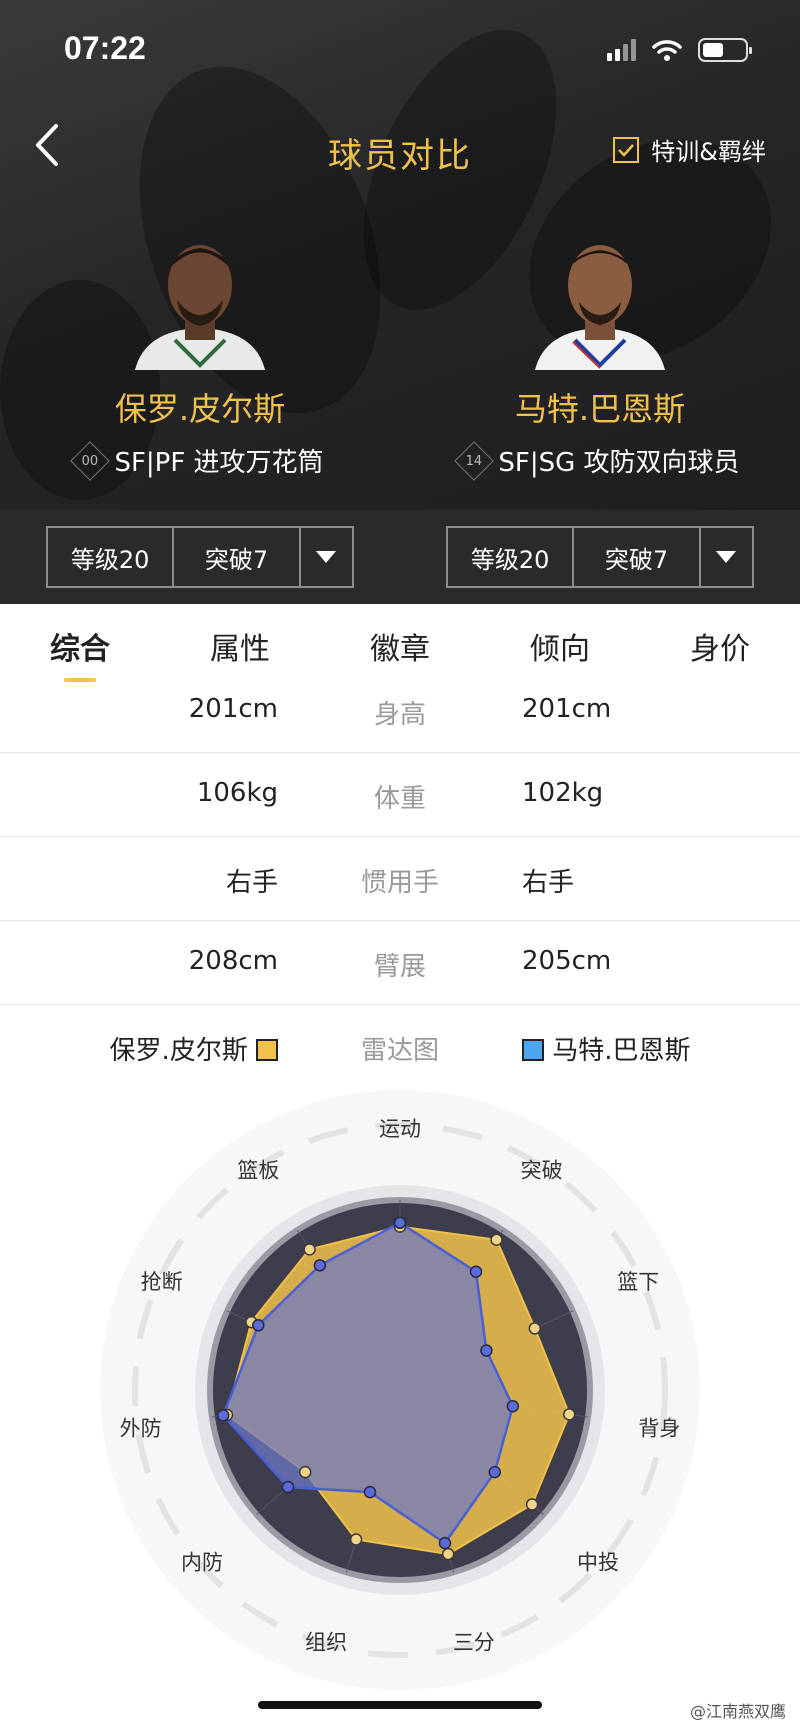  I want to click on breakthrough-select-right: 突破7, so click(637, 557).